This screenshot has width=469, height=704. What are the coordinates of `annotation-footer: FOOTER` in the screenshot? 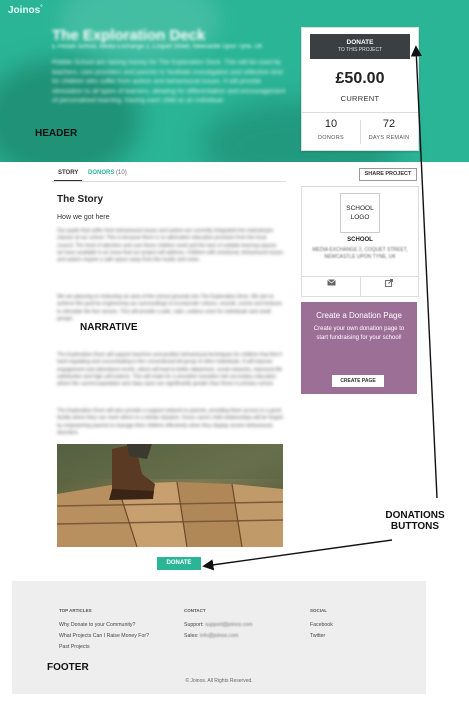 It's located at (68, 667).